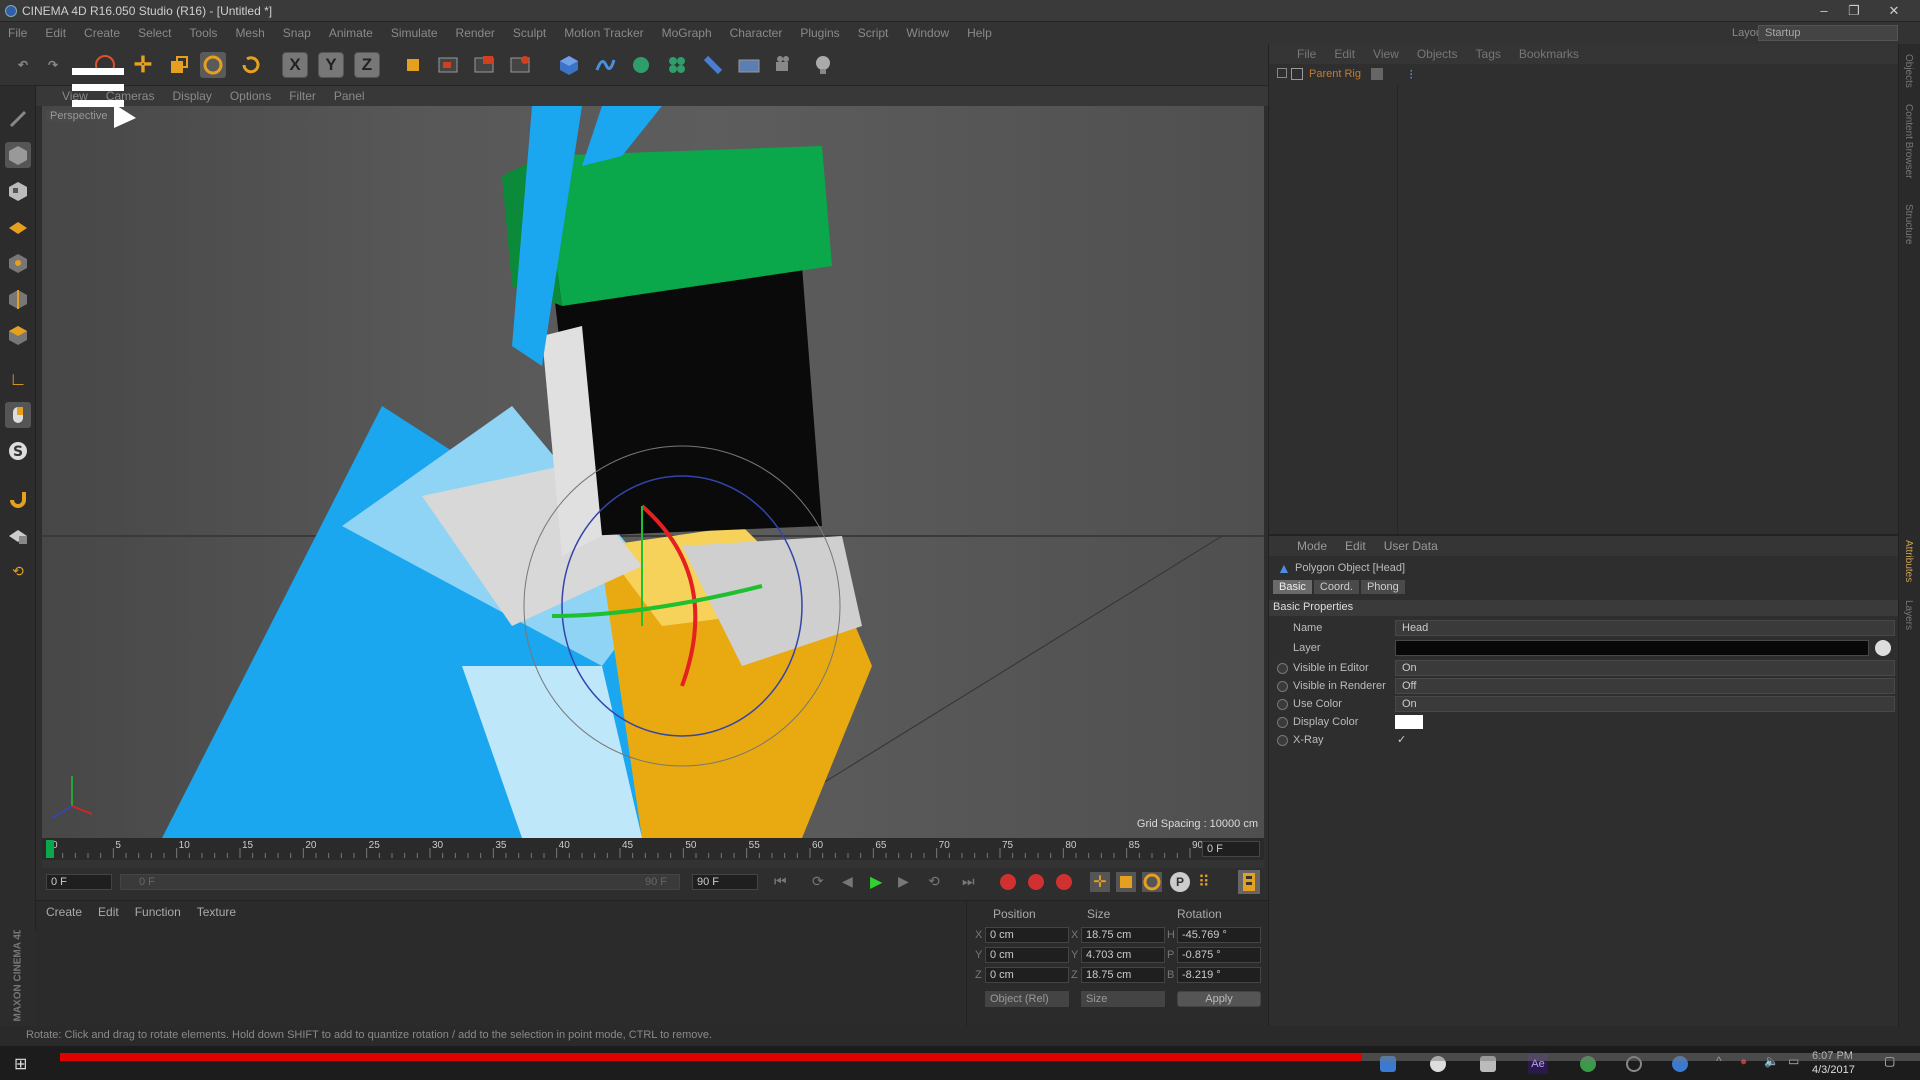  What do you see at coordinates (23, 65) in the screenshot?
I see `undo-icon: ↶` at bounding box center [23, 65].